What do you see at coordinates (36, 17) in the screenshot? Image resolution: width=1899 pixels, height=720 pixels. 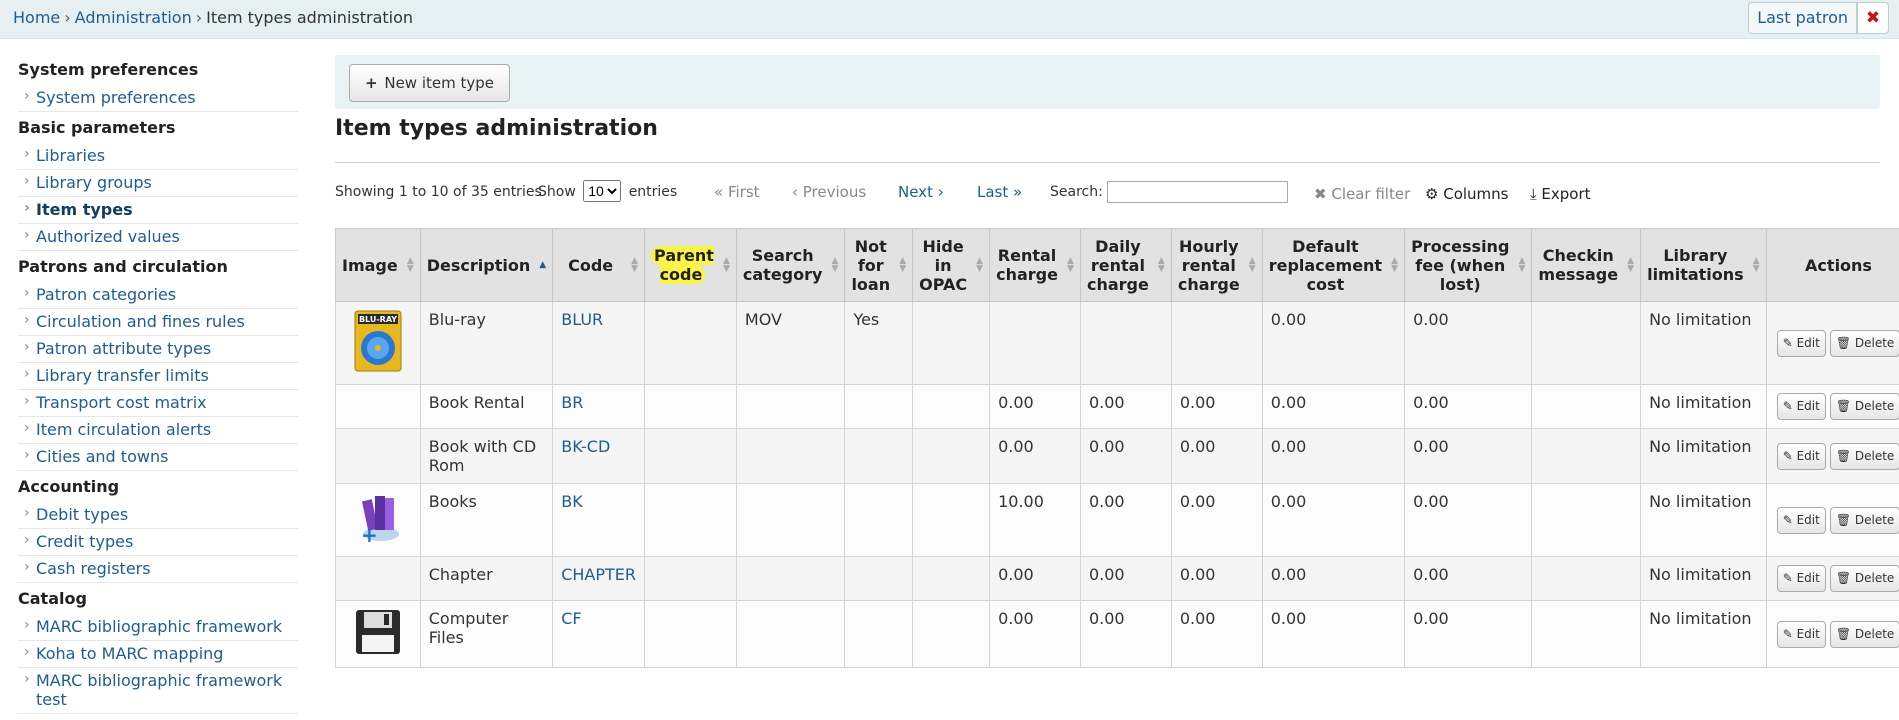 I see `breadcrumb-home: Home` at bounding box center [36, 17].